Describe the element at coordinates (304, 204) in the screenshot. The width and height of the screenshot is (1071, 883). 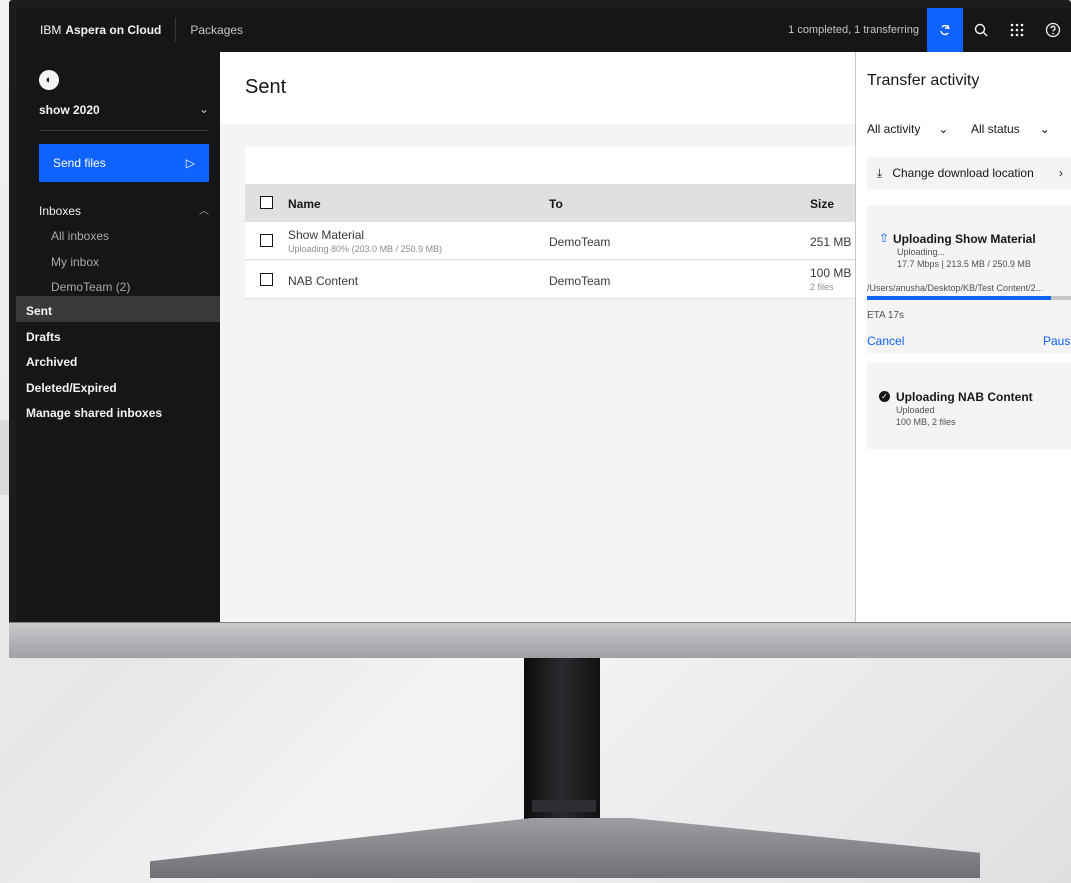
I see `column-name: Name` at that location.